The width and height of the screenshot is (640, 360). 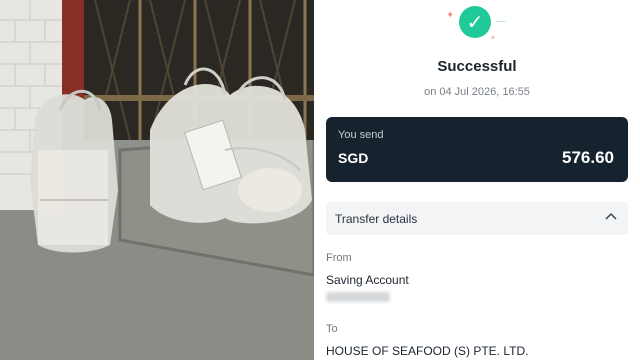 I want to click on from-account: Saving Account, so click(x=367, y=280).